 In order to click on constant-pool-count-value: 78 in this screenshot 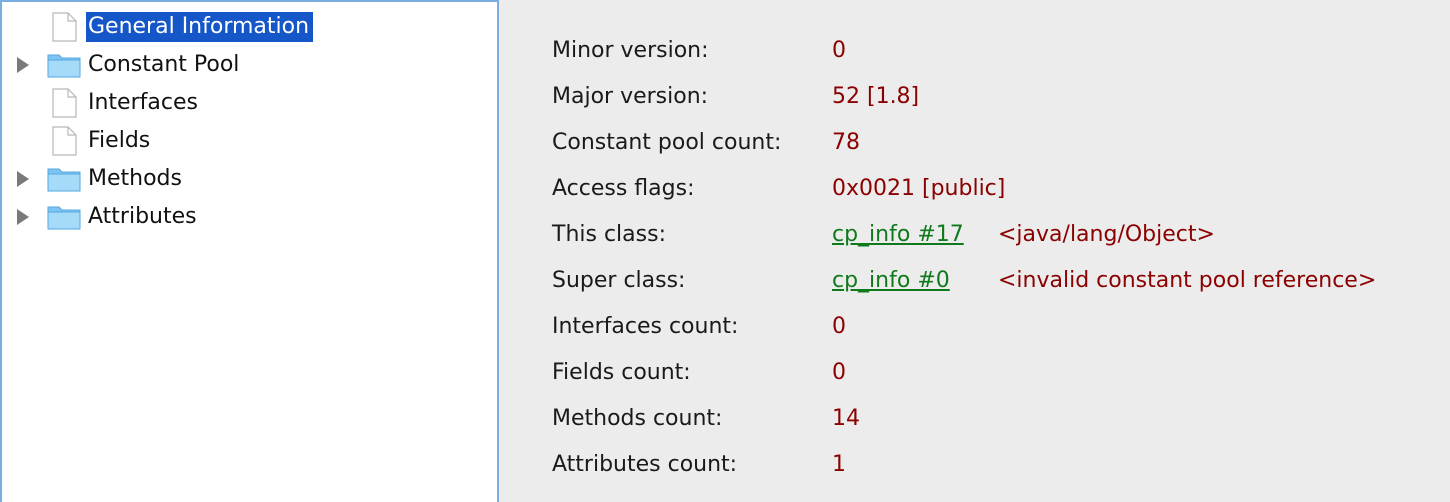, I will do `click(846, 142)`.